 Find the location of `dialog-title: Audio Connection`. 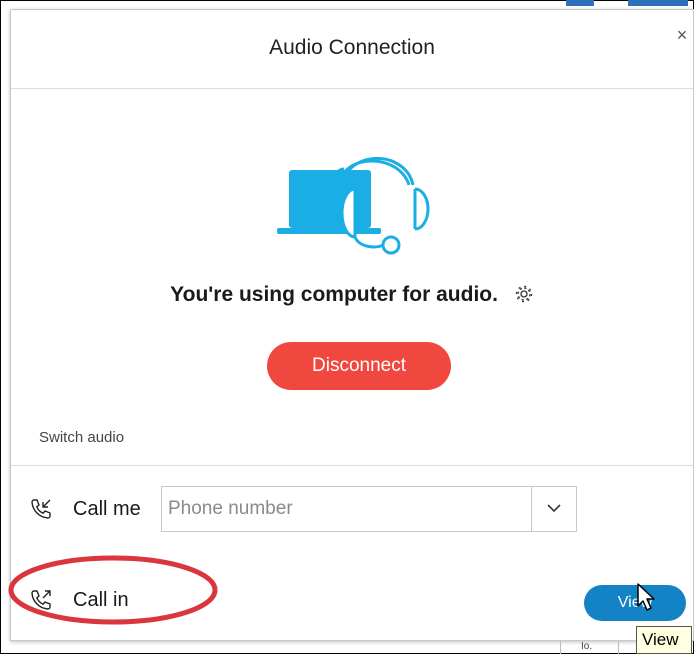

dialog-title: Audio Connection is located at coordinates (352, 47).